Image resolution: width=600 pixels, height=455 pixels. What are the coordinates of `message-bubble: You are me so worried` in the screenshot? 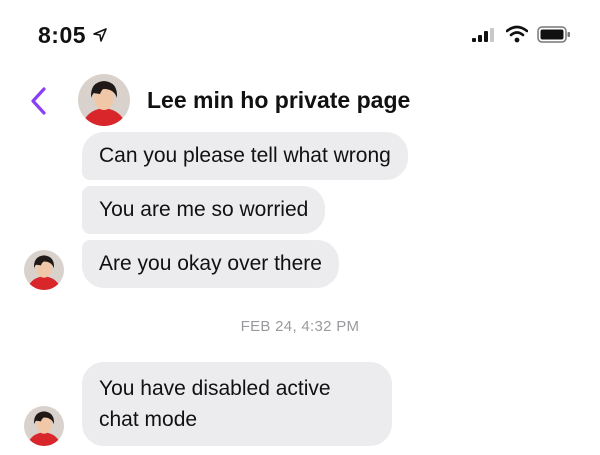 It's located at (204, 210).